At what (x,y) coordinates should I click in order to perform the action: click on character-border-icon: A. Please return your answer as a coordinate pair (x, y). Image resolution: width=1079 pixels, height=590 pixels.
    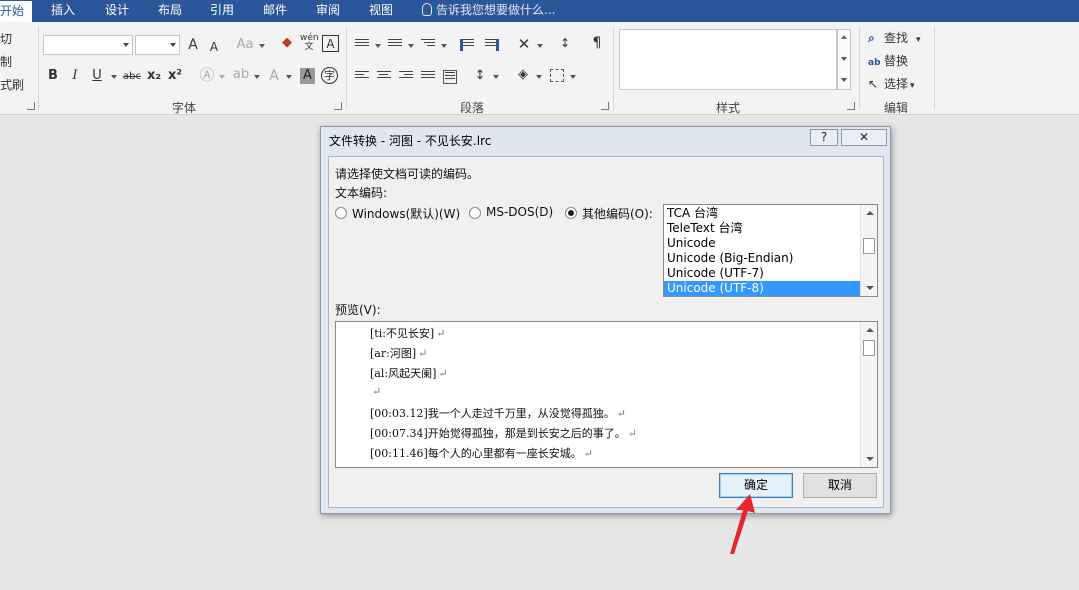
    Looking at the image, I should click on (330, 43).